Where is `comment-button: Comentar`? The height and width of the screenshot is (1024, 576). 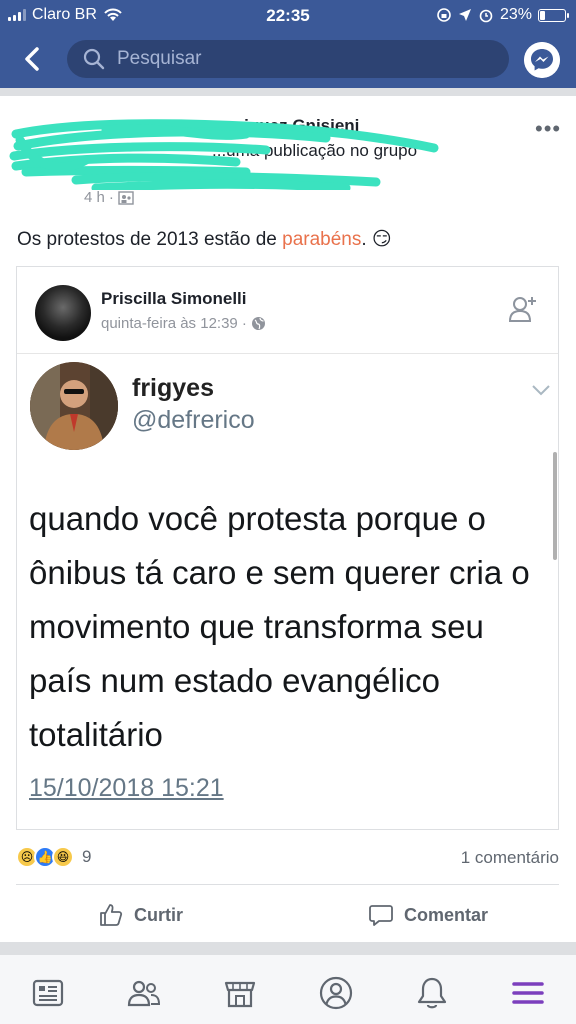 comment-button: Comentar is located at coordinates (428, 915).